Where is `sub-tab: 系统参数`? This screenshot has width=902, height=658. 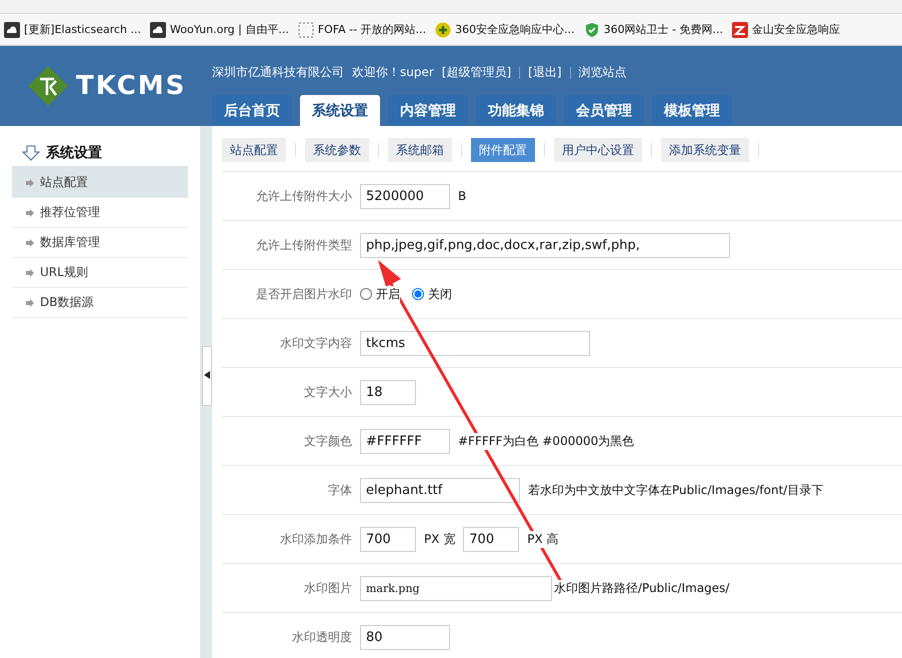 sub-tab: 系统参数 is located at coordinates (337, 150).